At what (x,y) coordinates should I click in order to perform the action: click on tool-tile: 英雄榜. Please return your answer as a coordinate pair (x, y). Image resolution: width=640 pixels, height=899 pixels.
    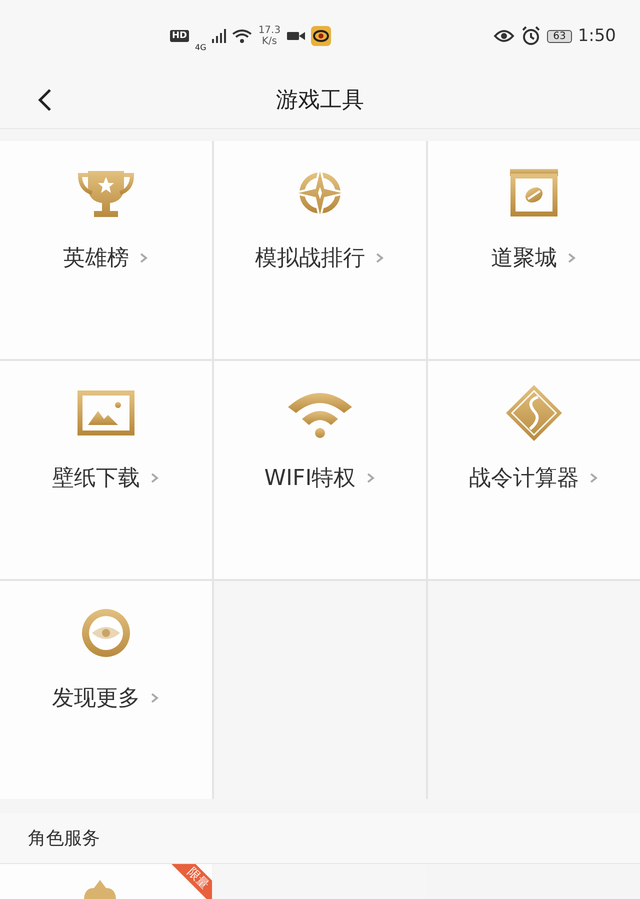
    Looking at the image, I should click on (106, 250).